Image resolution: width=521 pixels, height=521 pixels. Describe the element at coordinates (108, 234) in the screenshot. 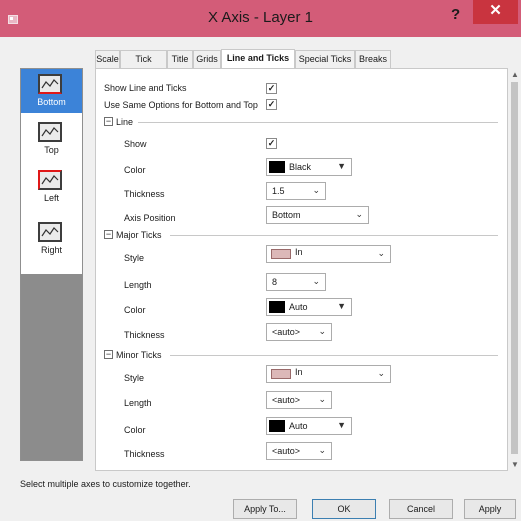

I see `major-ticks-collapse-toggle: −` at that location.